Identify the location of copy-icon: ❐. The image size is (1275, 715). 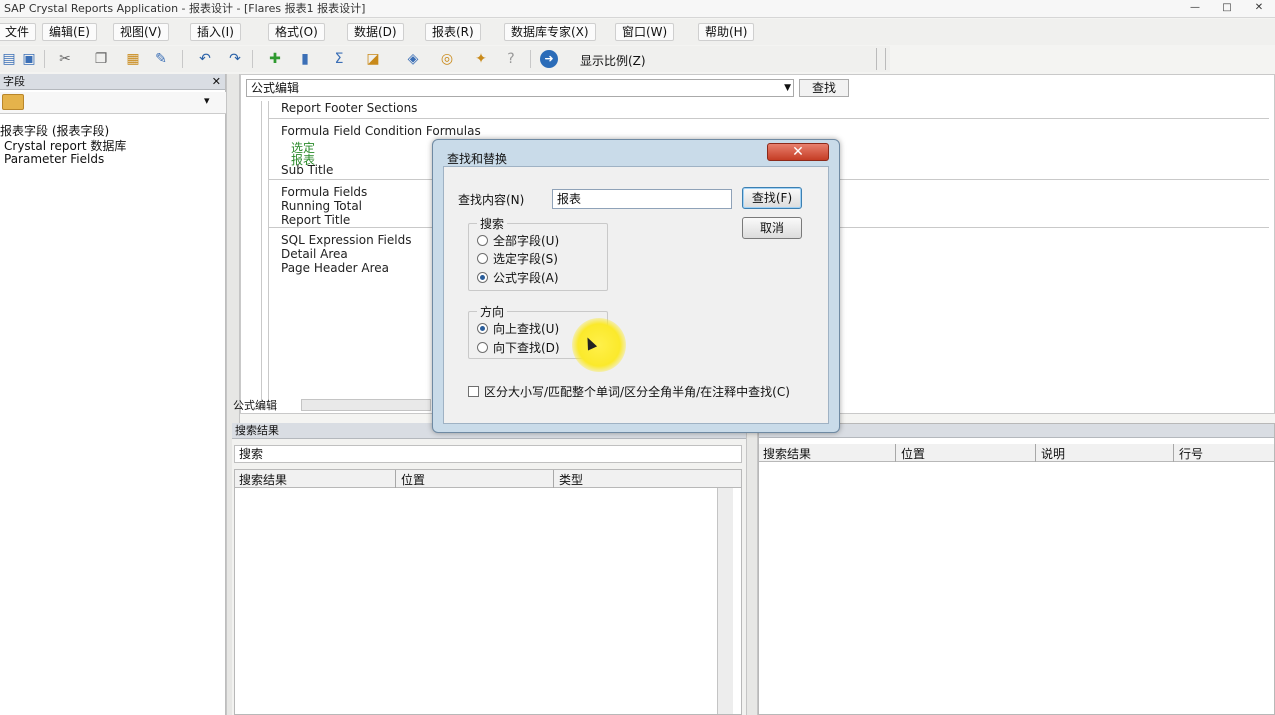
(101, 59).